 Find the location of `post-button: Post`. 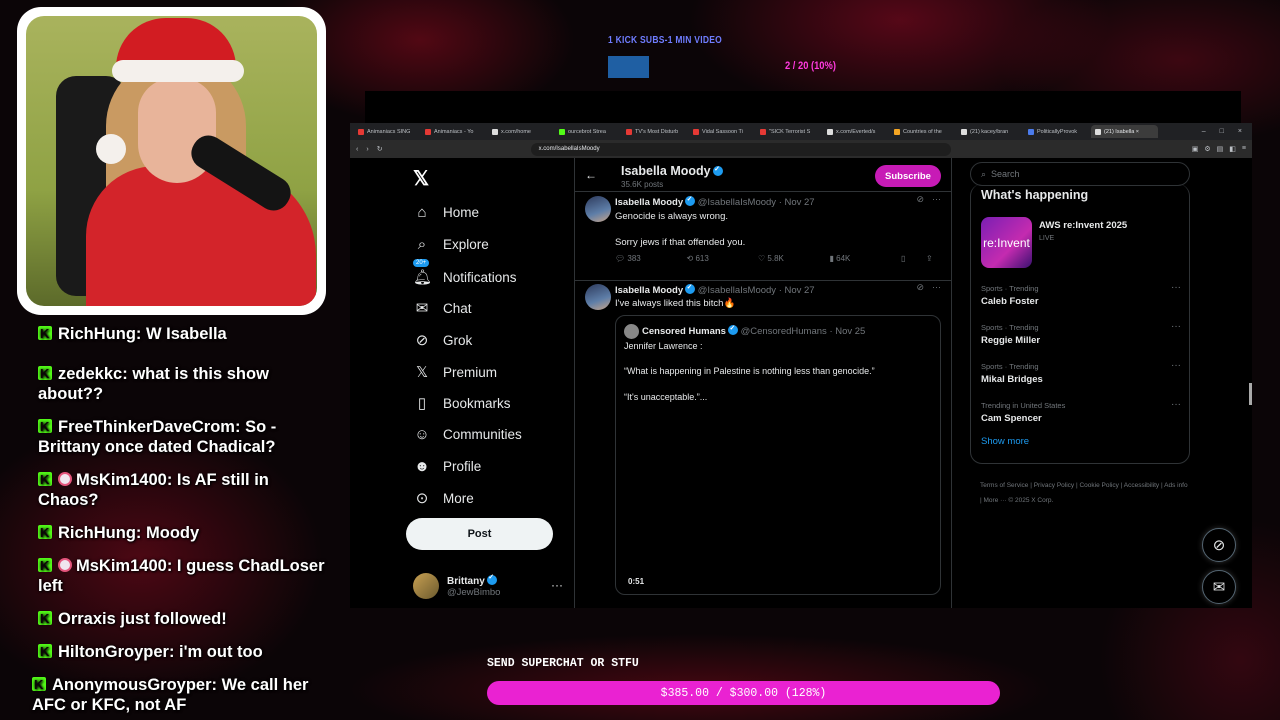

post-button: Post is located at coordinates (479, 534).